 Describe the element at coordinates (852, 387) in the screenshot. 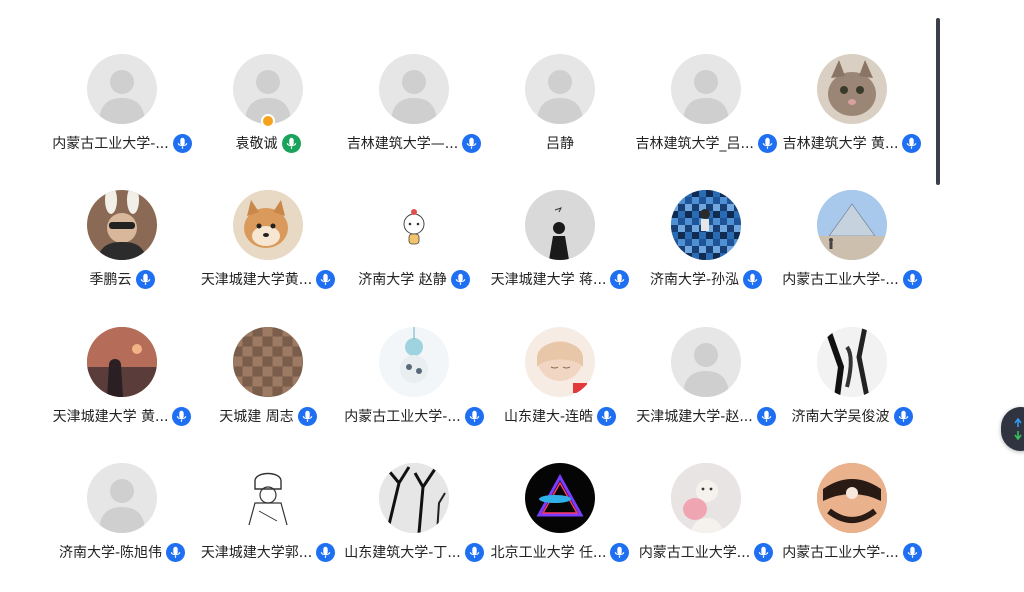

I see `participant-tile: 济南大学吴俊波` at that location.